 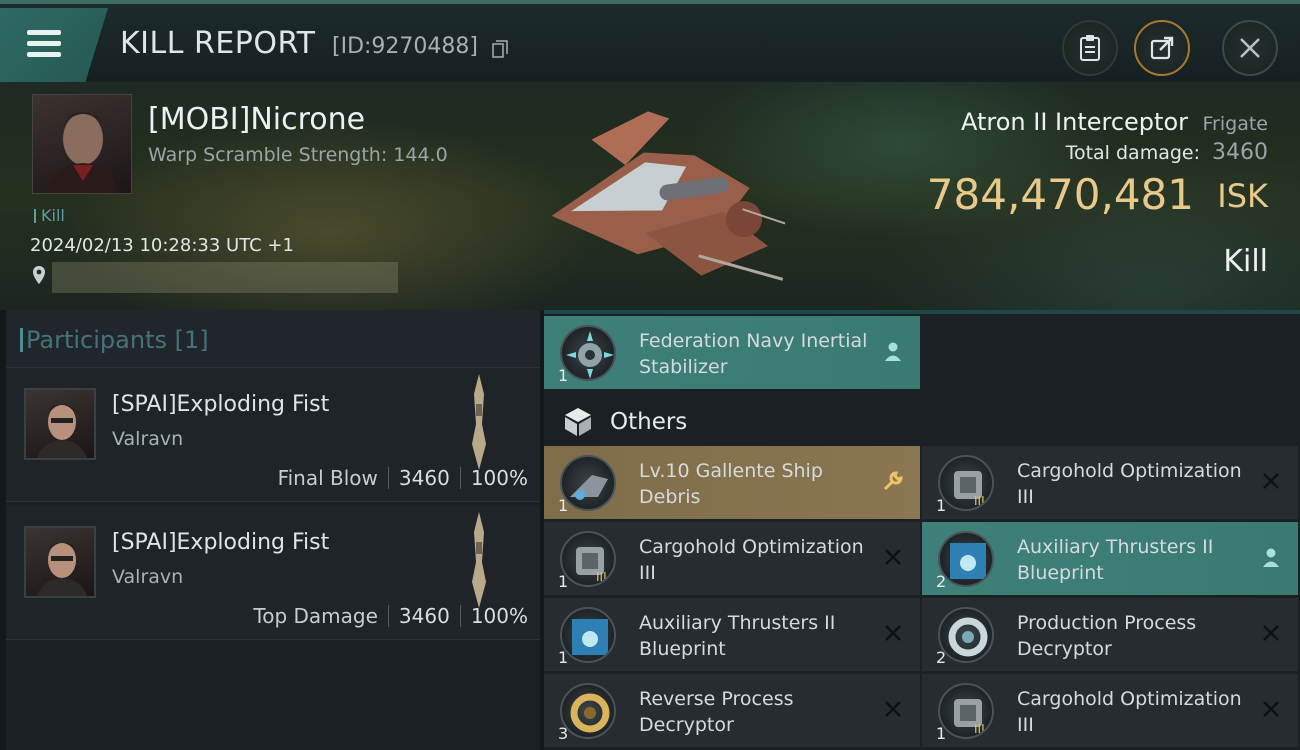 I want to click on menu-icon, so click(x=44, y=32).